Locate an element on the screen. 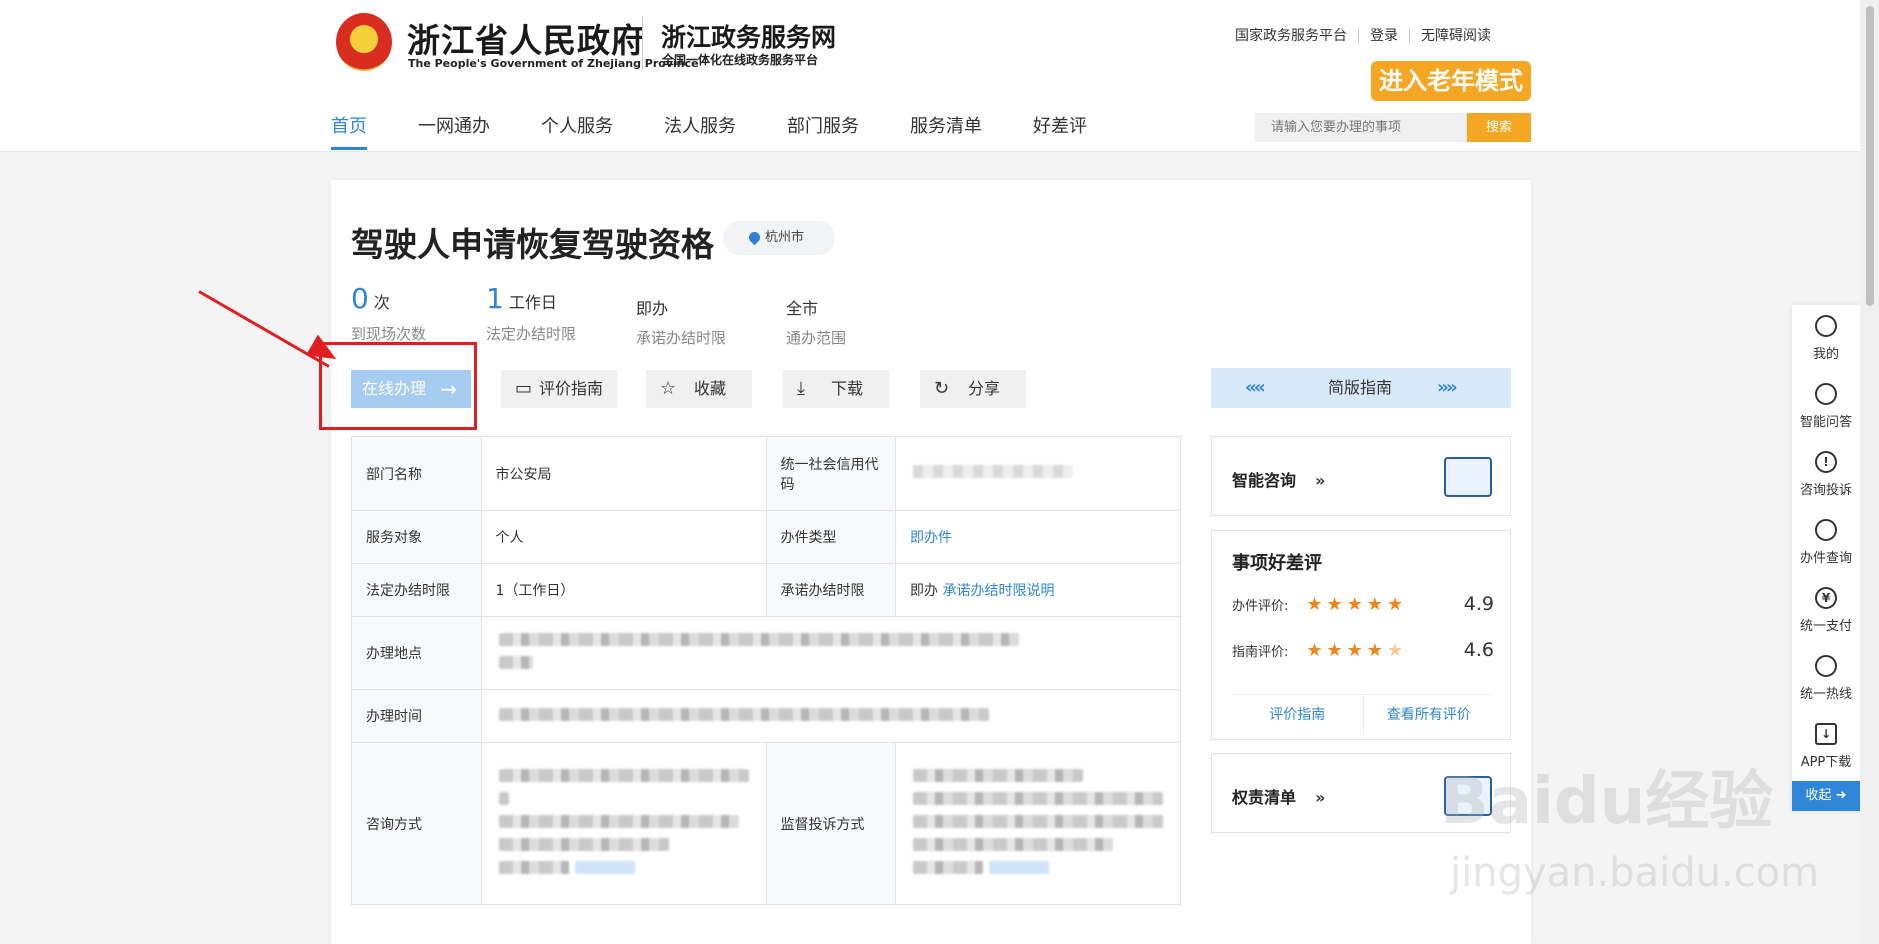 The width and height of the screenshot is (1879, 944). search-input is located at coordinates (1361, 127).